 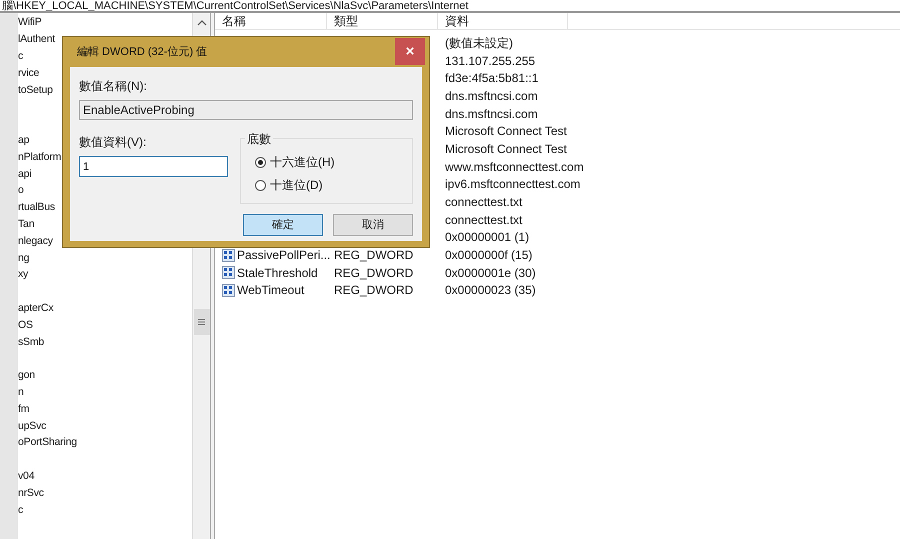 I want to click on tree-item: gon, so click(x=26, y=375).